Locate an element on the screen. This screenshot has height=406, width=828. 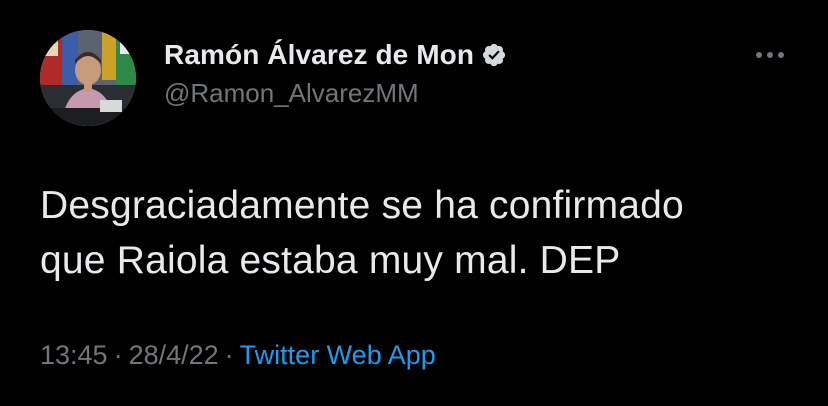
name-row: Ramón Álvarez de Mon is located at coordinates (451, 55).